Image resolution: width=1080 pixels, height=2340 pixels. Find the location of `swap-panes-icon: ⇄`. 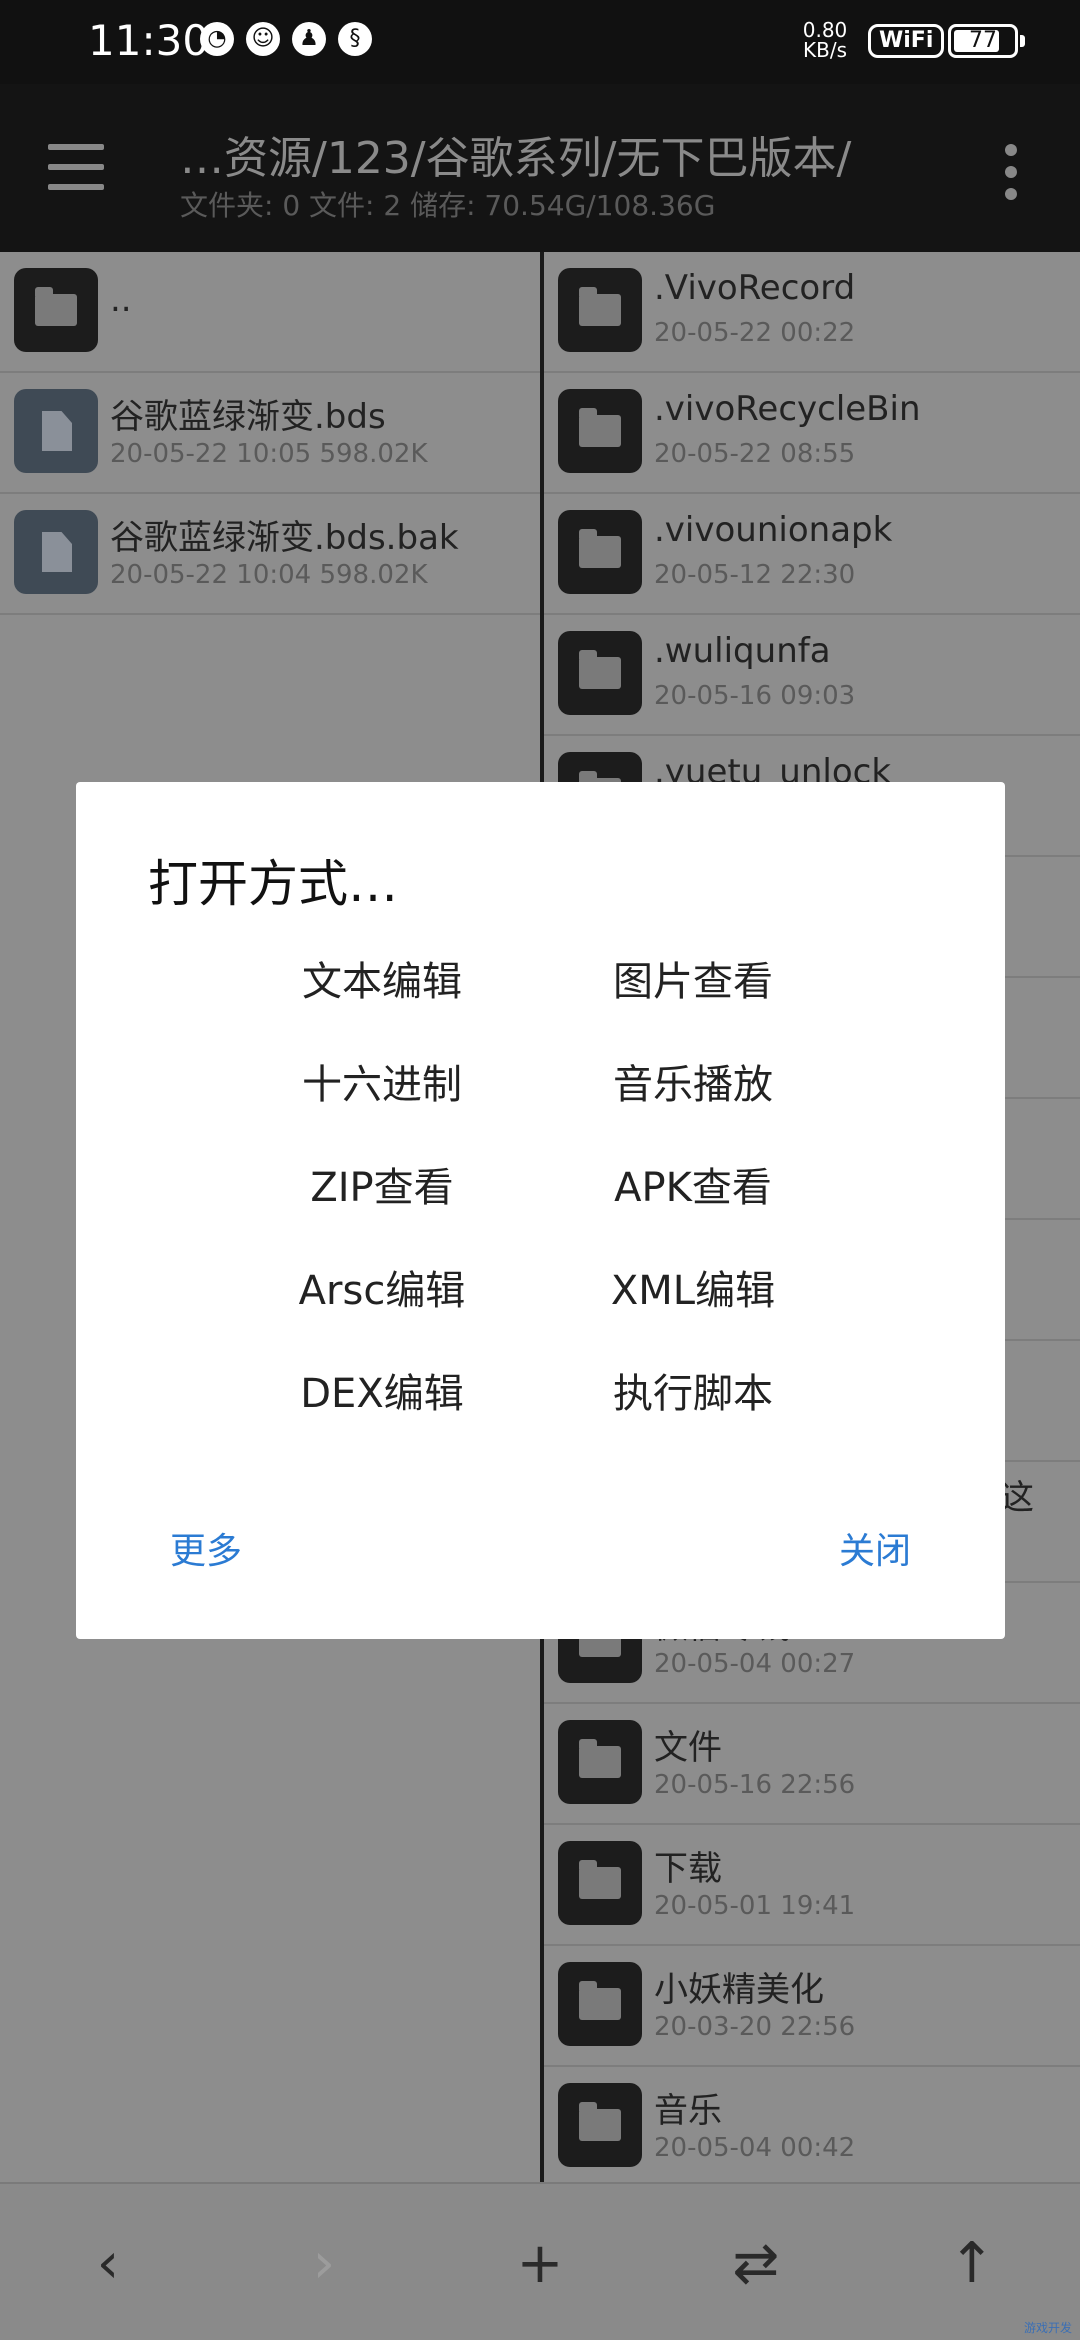

swap-panes-icon: ⇄ is located at coordinates (756, 2264).